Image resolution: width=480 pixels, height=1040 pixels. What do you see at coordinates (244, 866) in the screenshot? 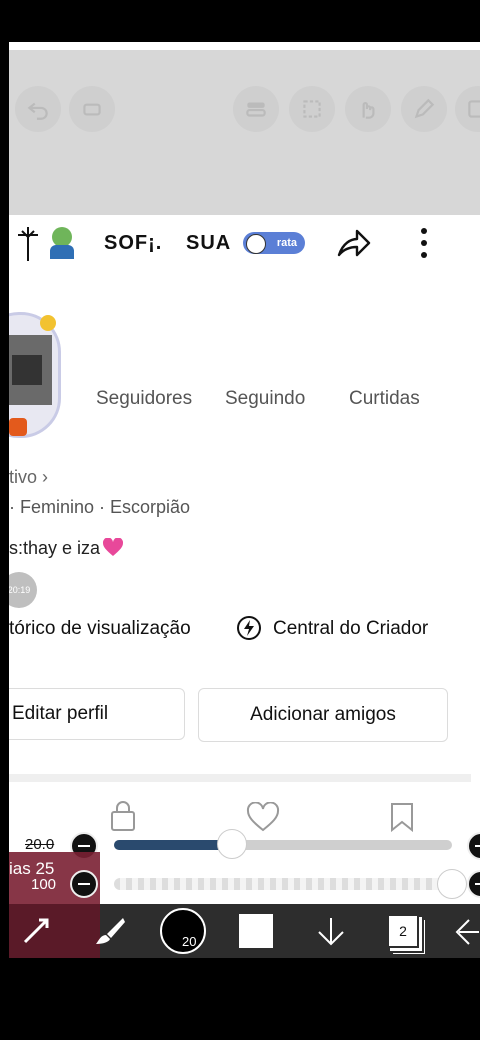
I see `brush-sliders: 20.0 ias 25 100` at bounding box center [244, 866].